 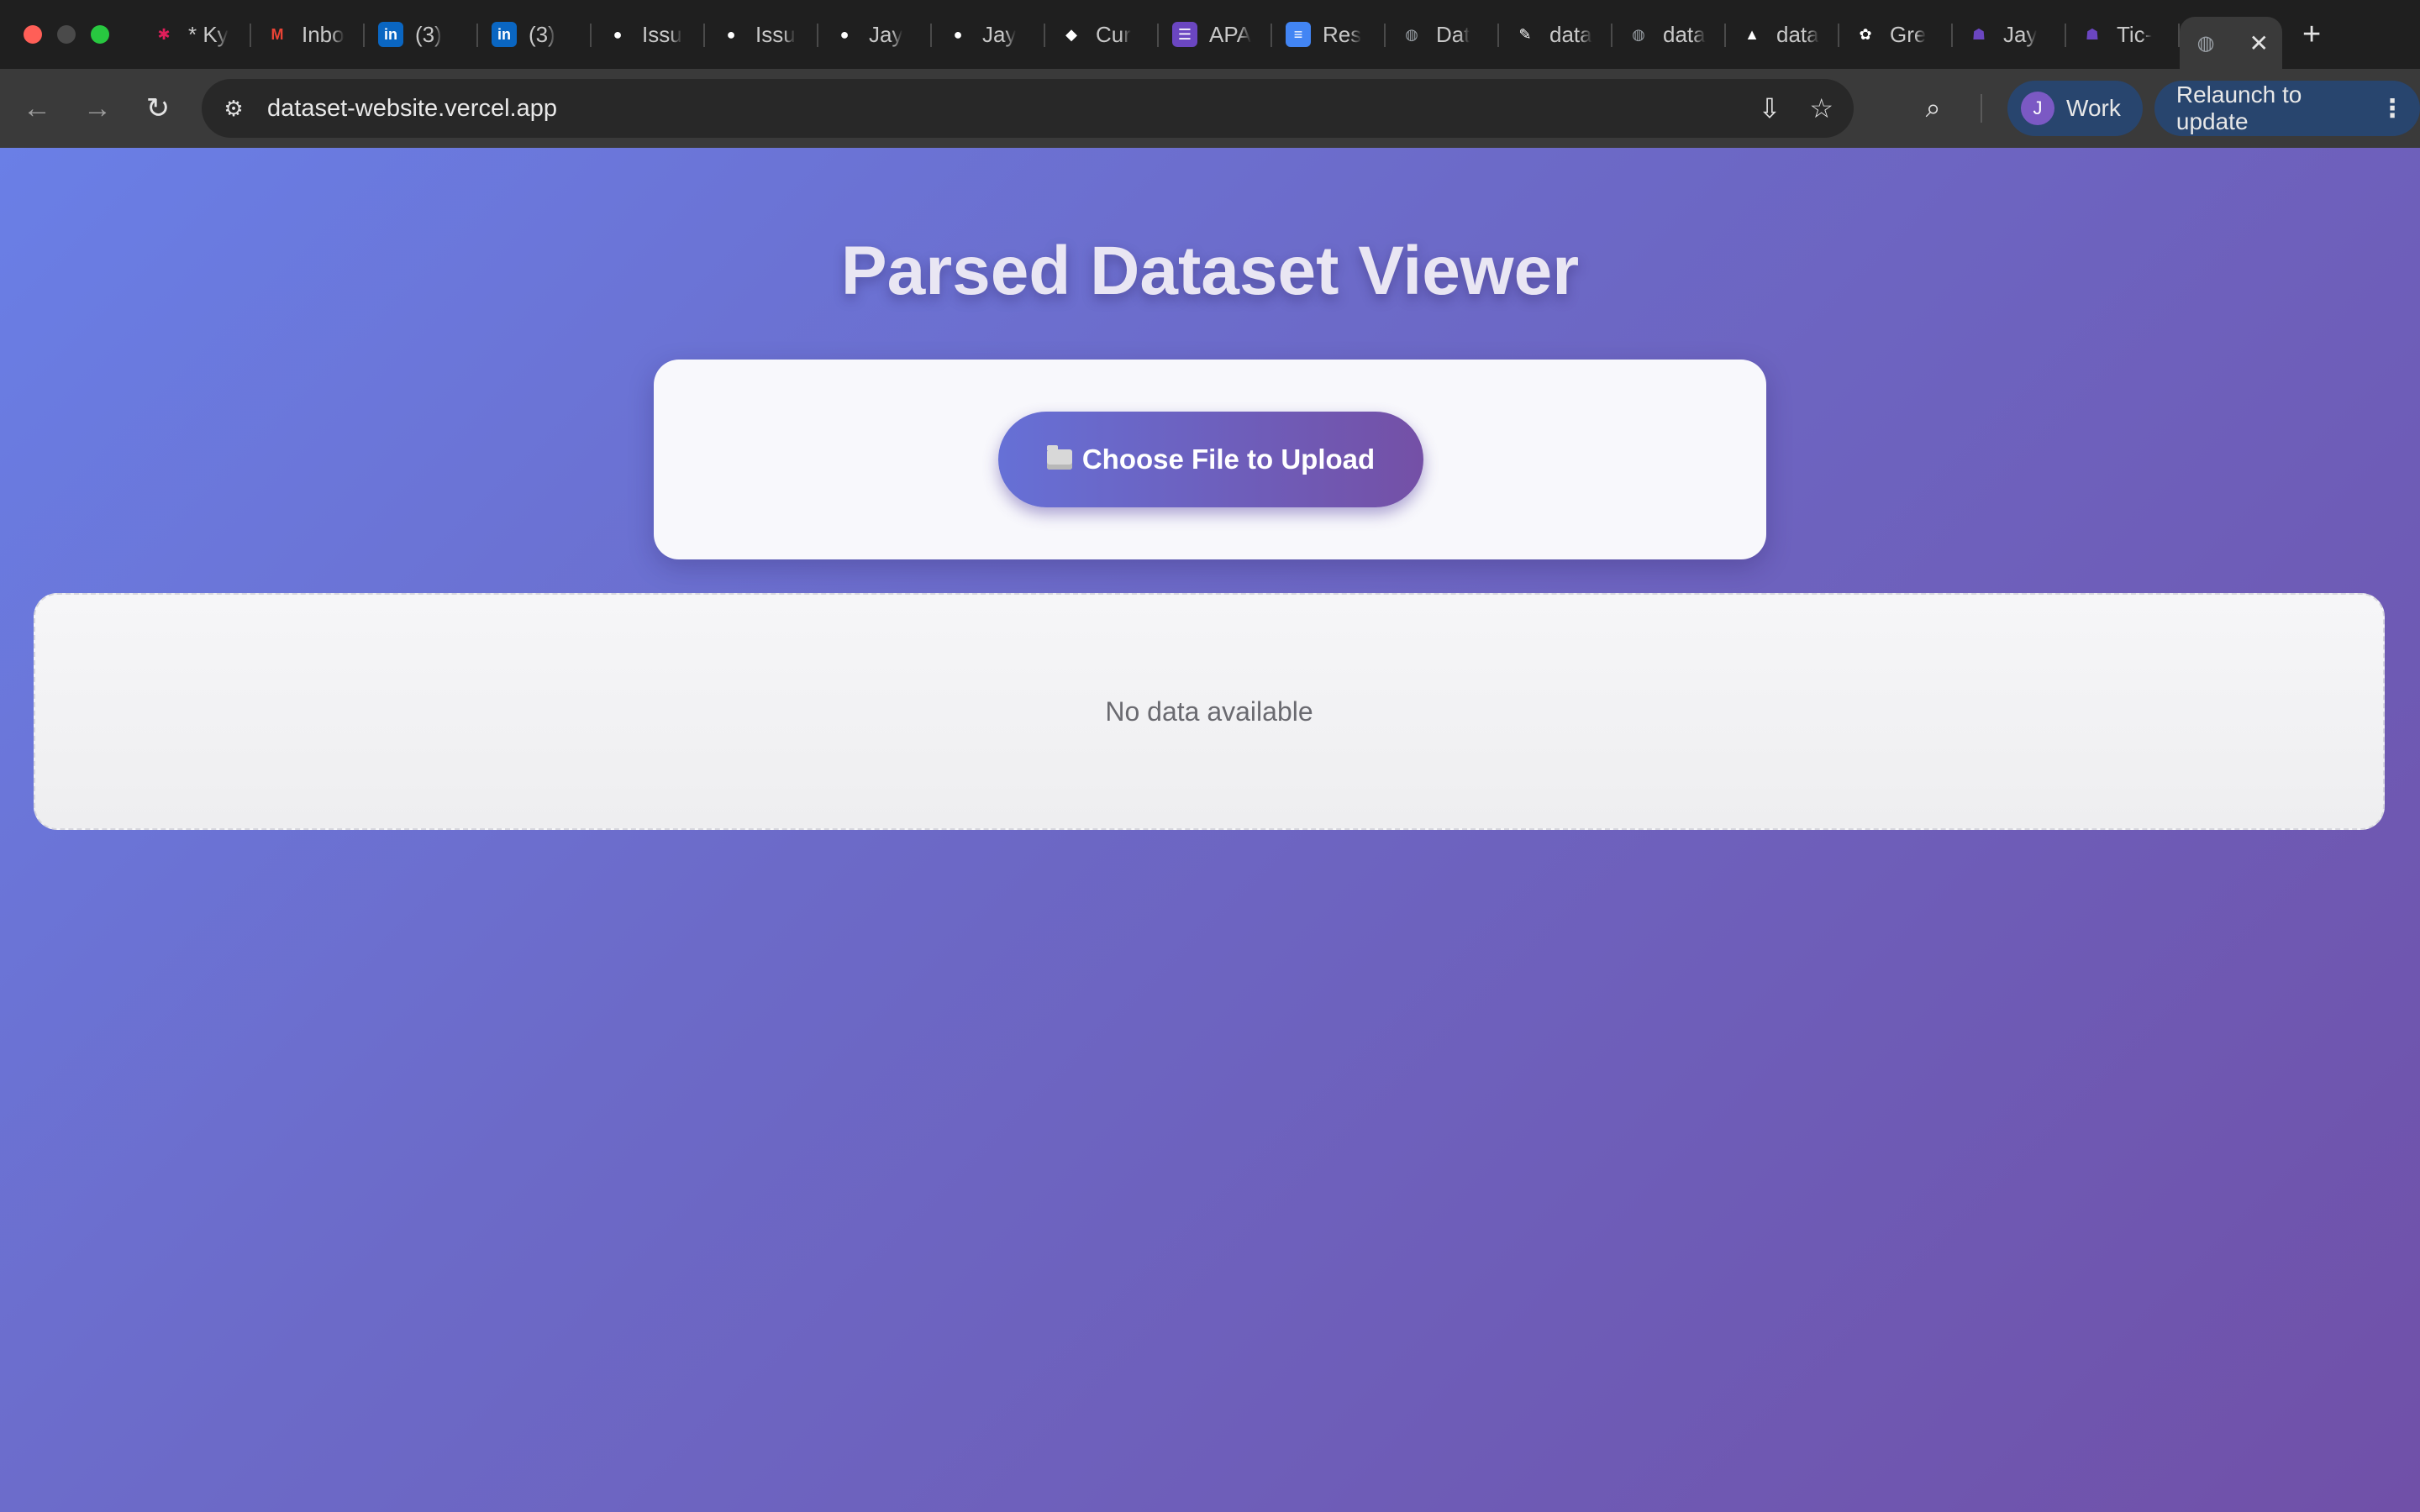 What do you see at coordinates (1982, 108) in the screenshot?
I see `toolbar-divider` at bounding box center [1982, 108].